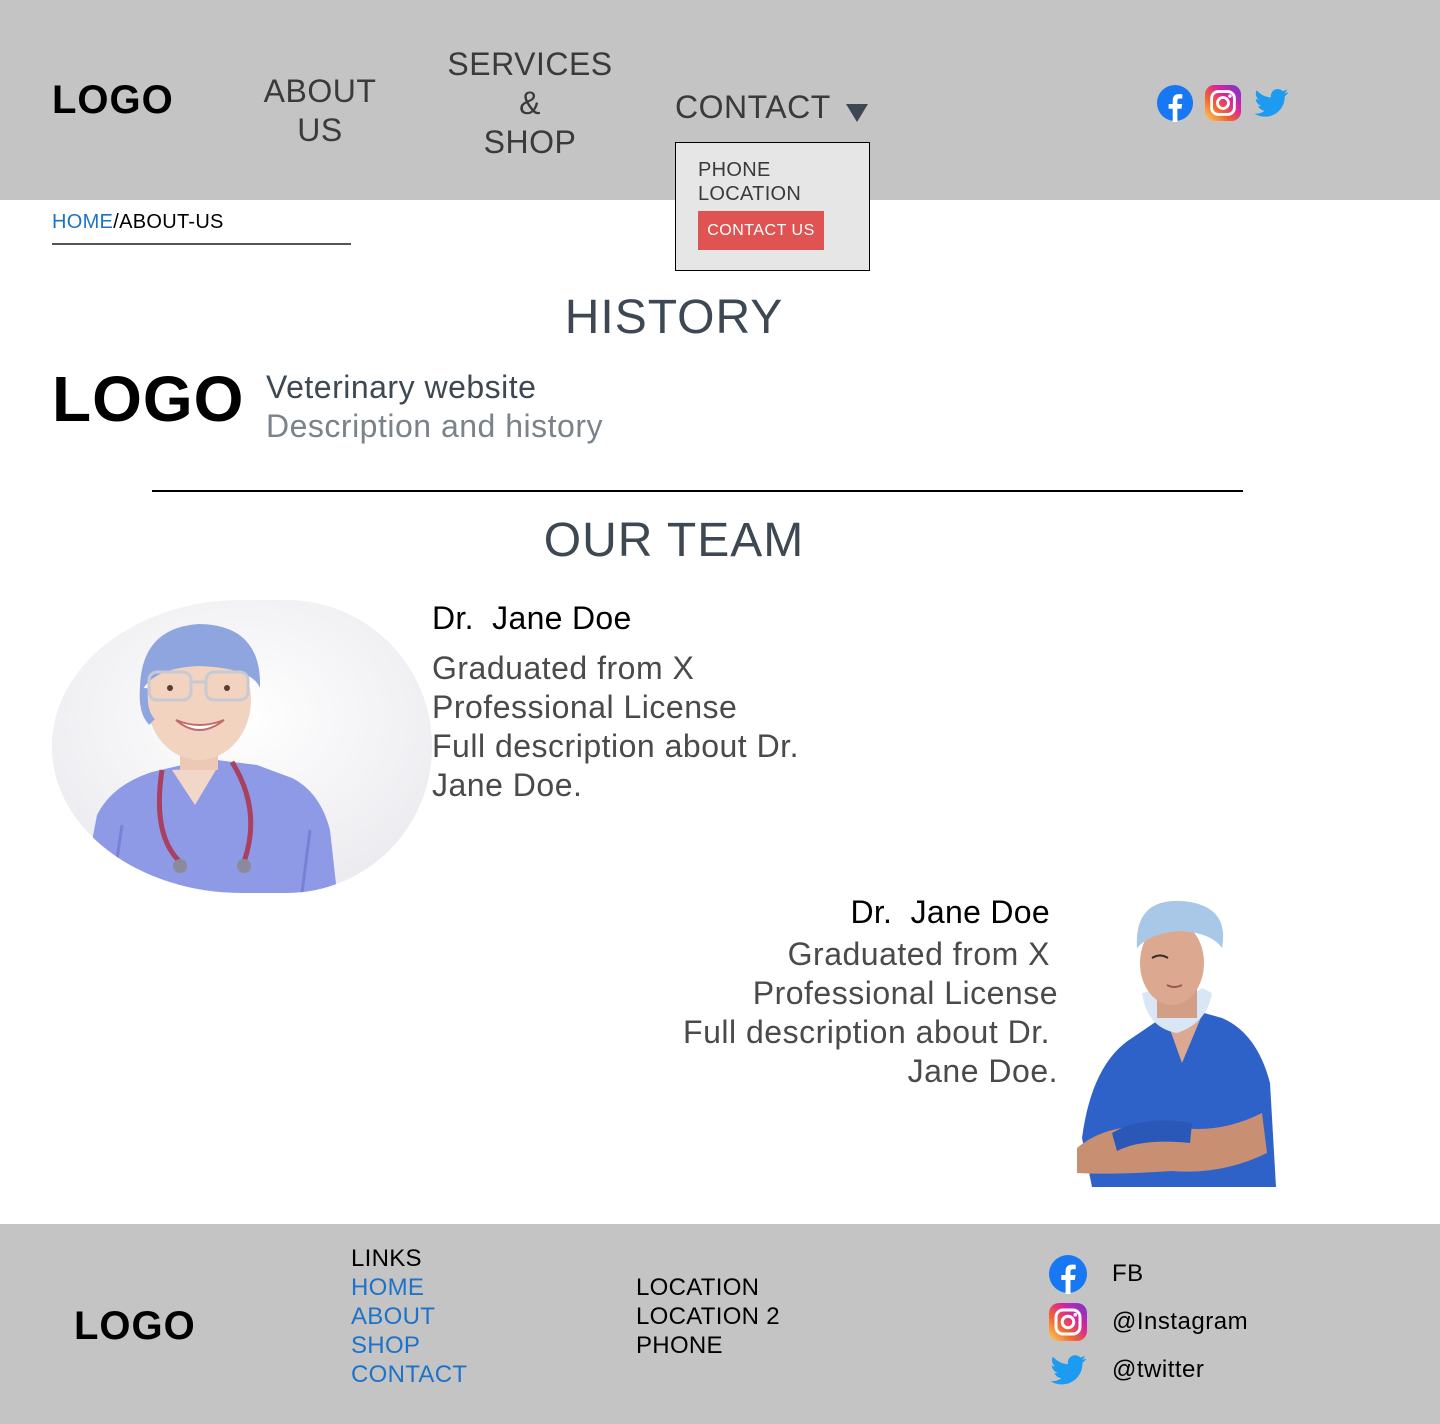 This screenshot has height=1424, width=1440. What do you see at coordinates (698, 1287) in the screenshot?
I see `footer-location-1: LOCATION` at bounding box center [698, 1287].